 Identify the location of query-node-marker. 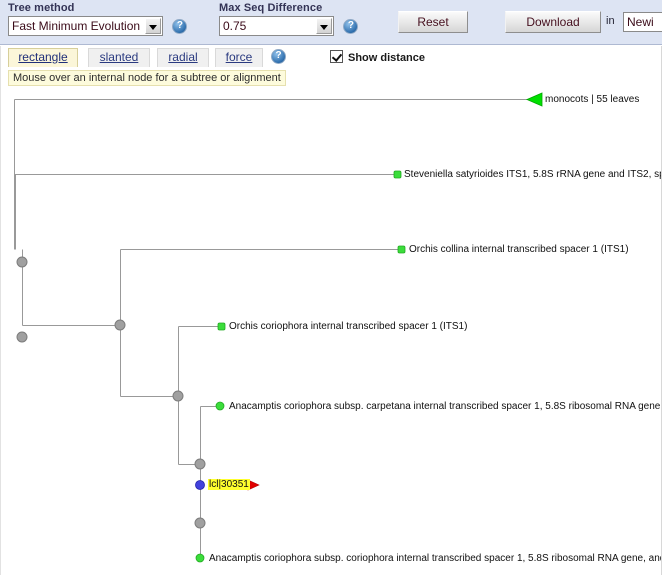
(200, 485).